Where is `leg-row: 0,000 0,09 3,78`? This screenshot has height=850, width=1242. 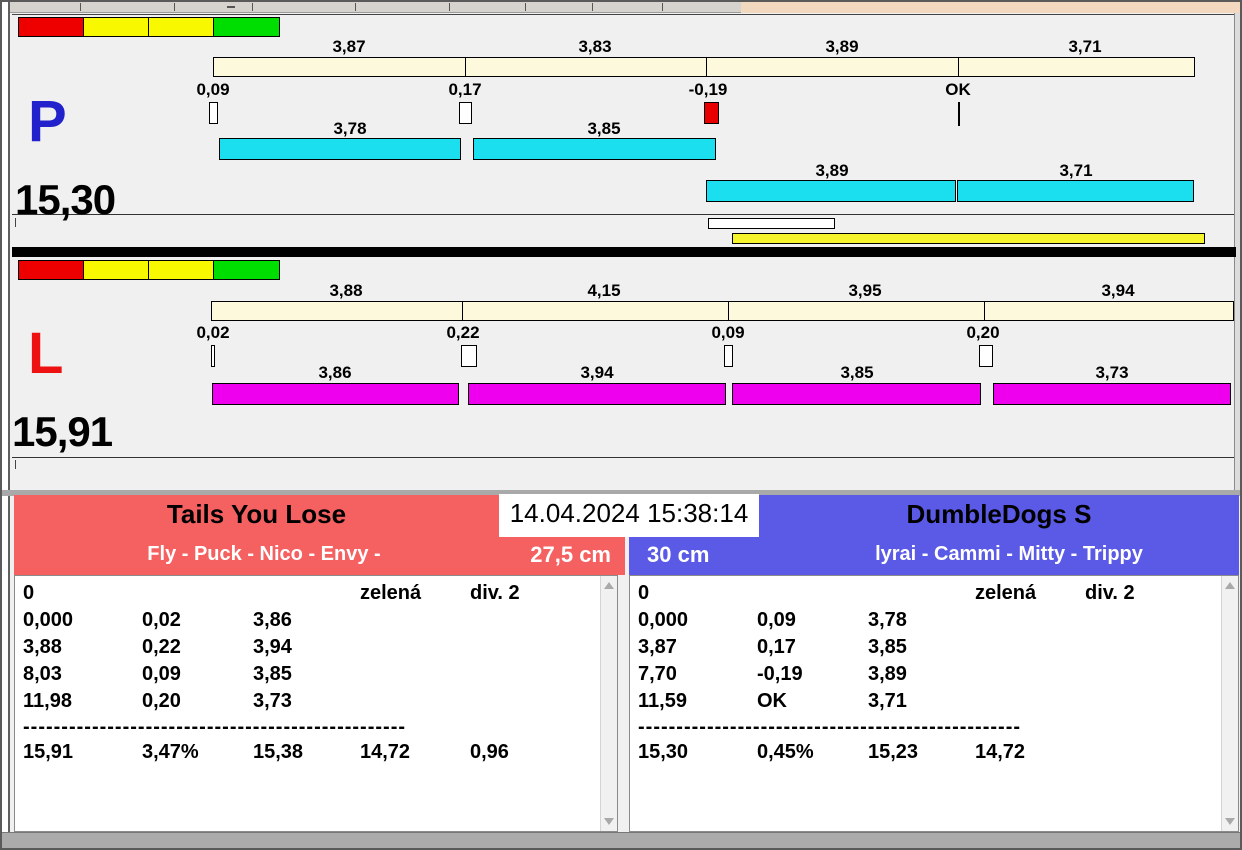
leg-row: 0,000 0,09 3,78 is located at coordinates (772, 620).